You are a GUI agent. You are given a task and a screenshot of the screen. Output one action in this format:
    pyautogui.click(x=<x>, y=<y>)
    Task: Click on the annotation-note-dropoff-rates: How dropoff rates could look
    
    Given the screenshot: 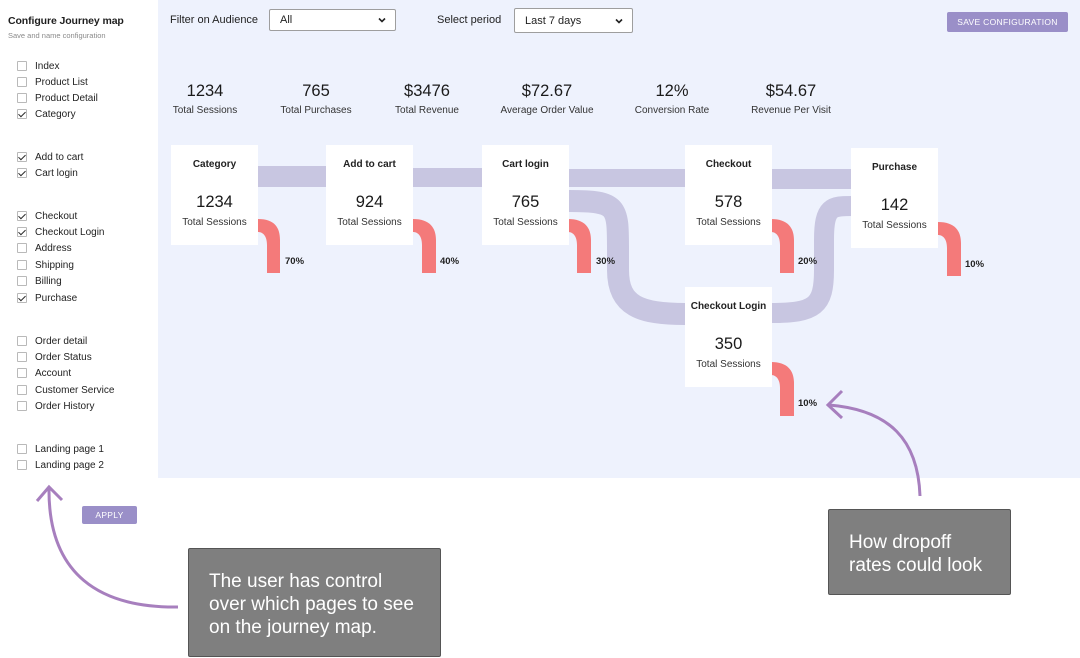 What is the action you would take?
    pyautogui.click(x=919, y=552)
    